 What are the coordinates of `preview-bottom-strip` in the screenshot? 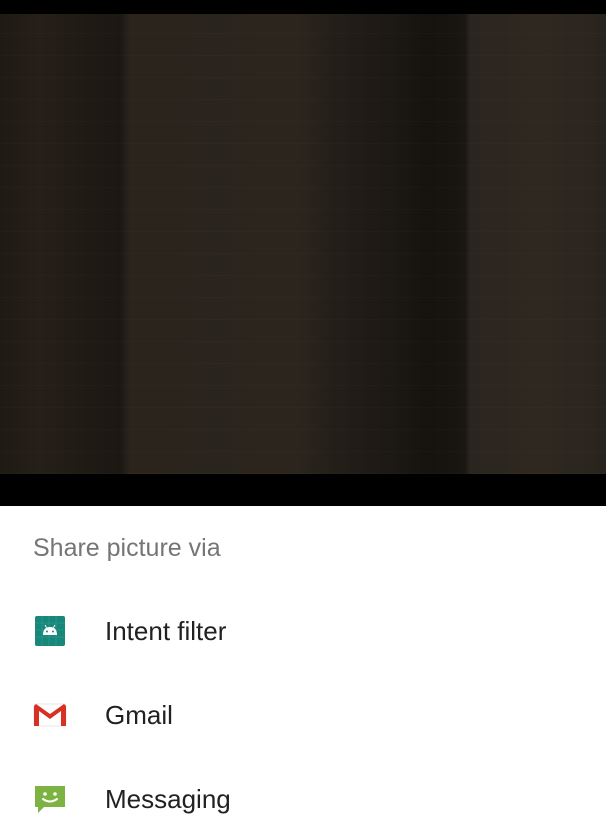 It's located at (303, 490).